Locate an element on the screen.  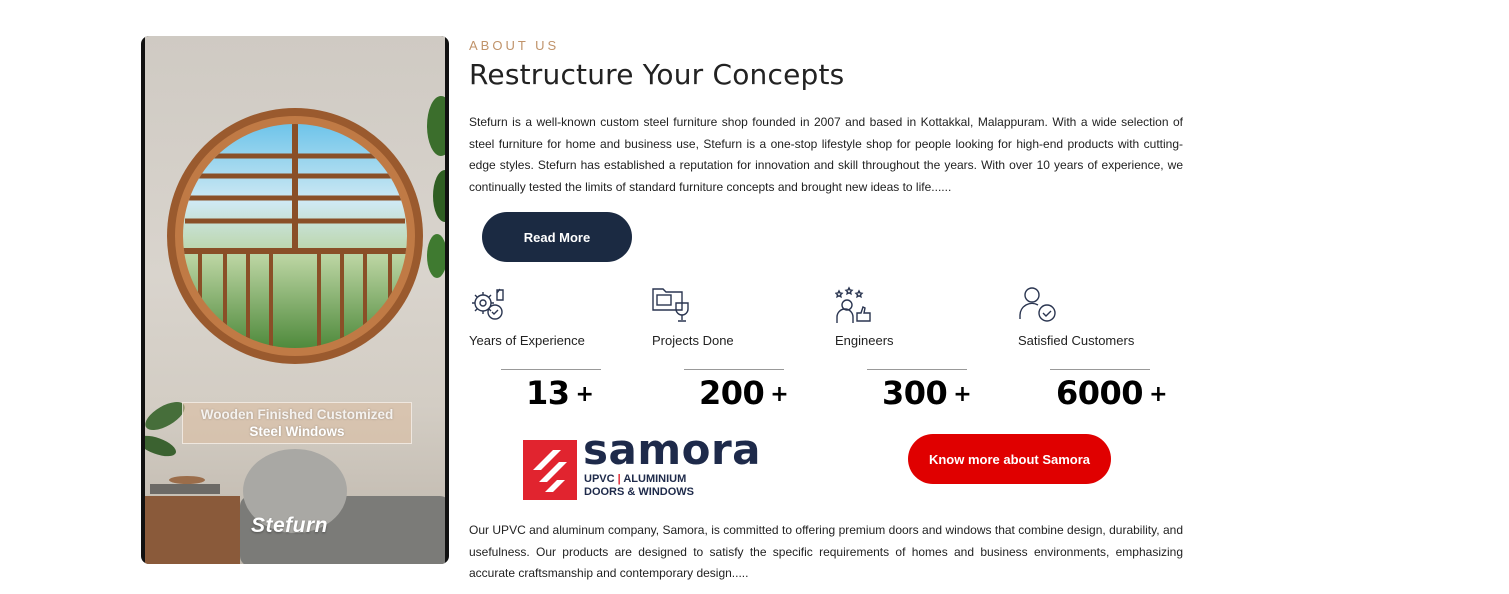
stat-engineers: Engineers 300 + is located at coordinates (925, 348).